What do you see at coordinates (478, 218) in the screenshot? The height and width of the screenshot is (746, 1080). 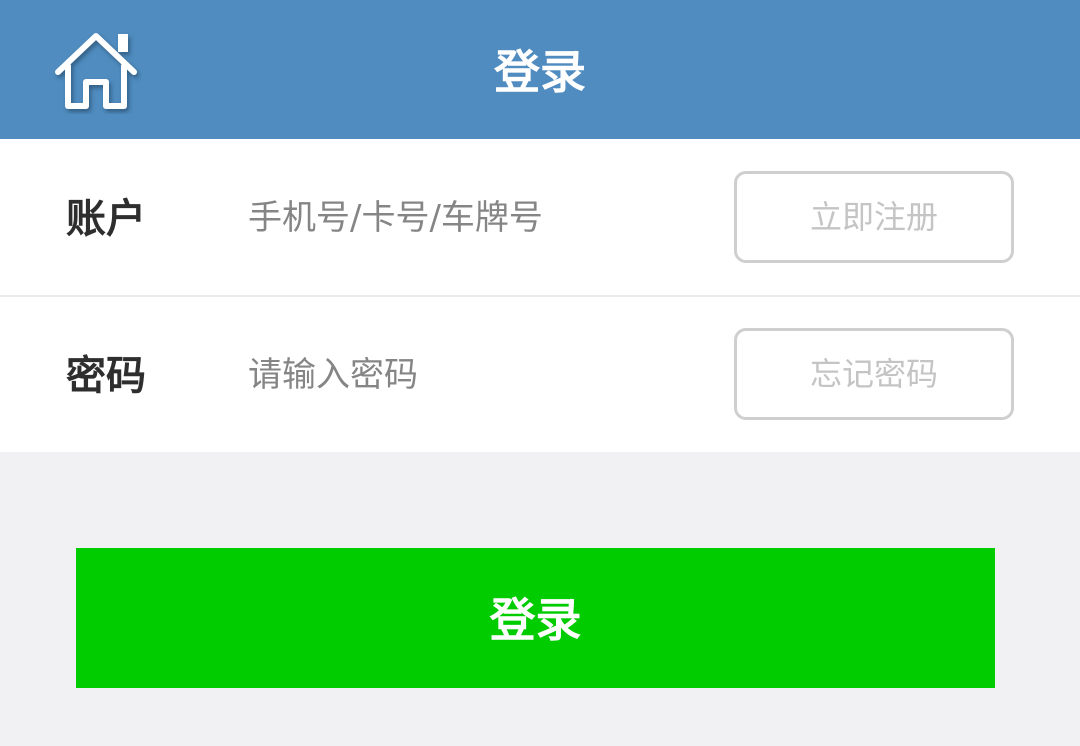 I see `account-input` at bounding box center [478, 218].